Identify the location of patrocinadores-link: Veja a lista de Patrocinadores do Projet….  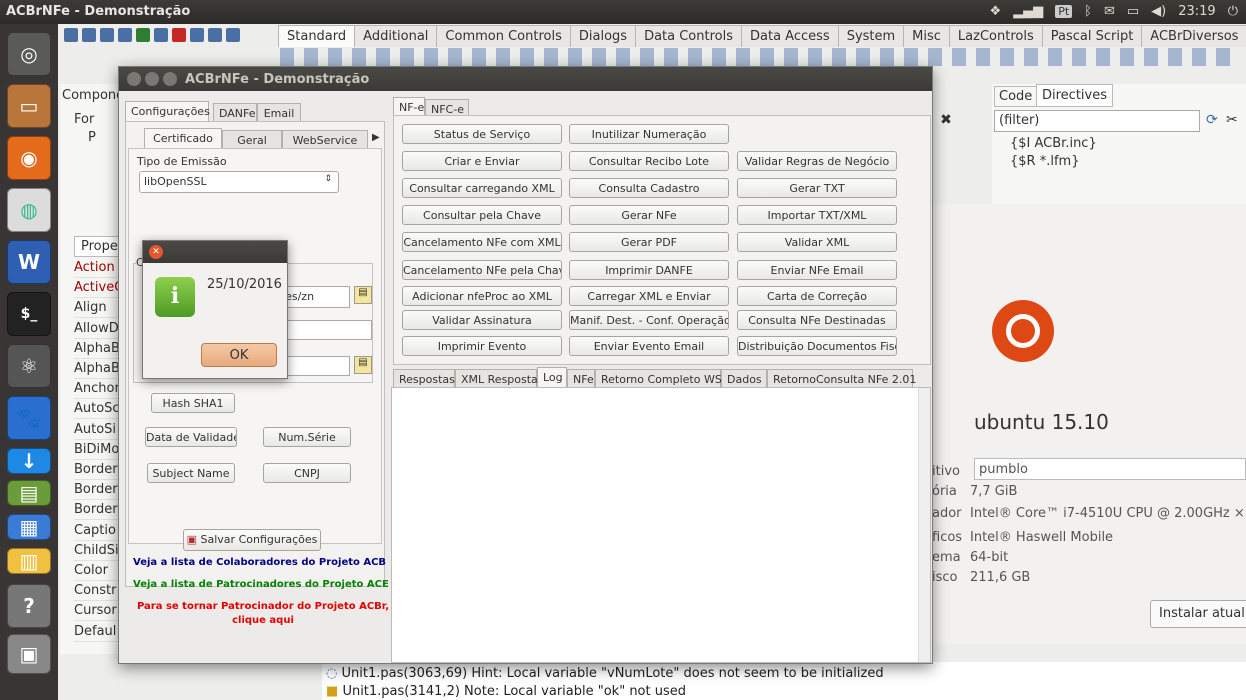
(261, 584).